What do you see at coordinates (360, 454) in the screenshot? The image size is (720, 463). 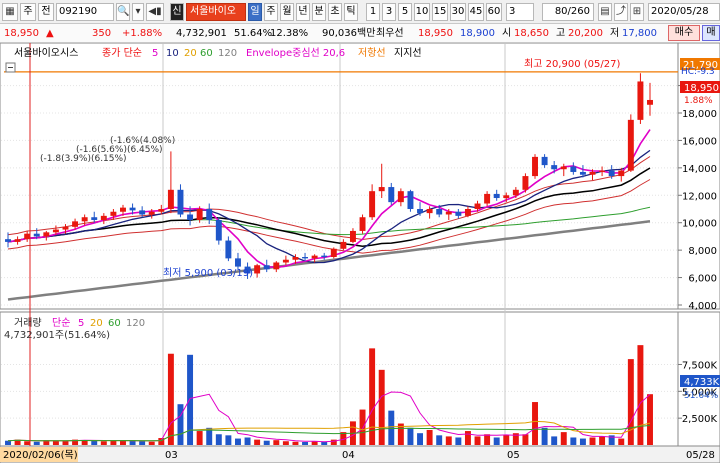 I see `date-axis-panel` at bounding box center [360, 454].